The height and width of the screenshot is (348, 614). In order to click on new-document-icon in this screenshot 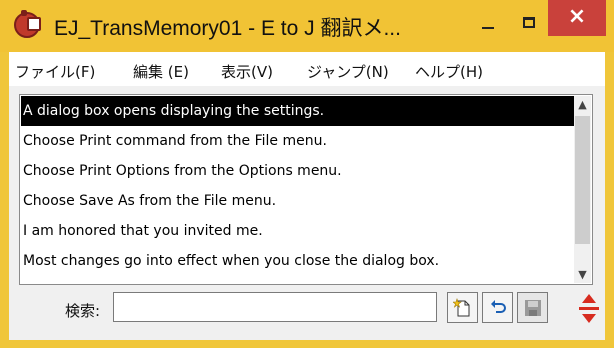, I will do `click(460, 306)`.